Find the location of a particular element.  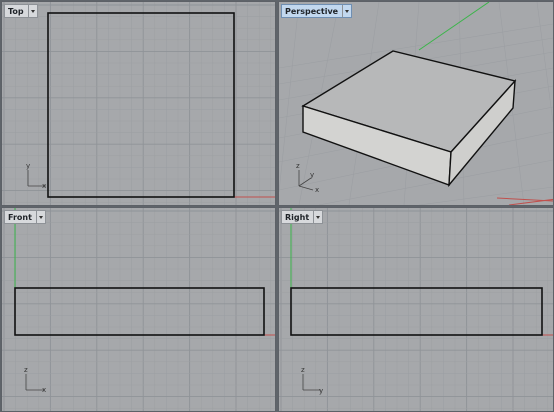

x-axis-line-lower is located at coordinates (524, 199).